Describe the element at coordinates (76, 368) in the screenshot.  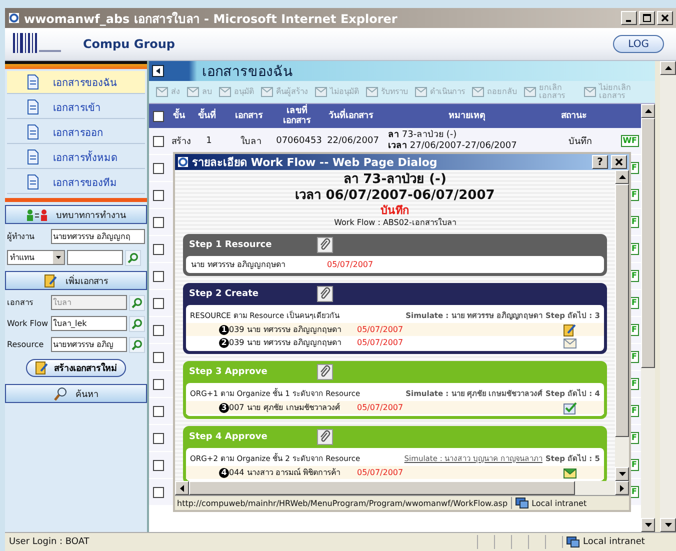
I see `create-document-button: สร้างเอกสารใหม่` at that location.